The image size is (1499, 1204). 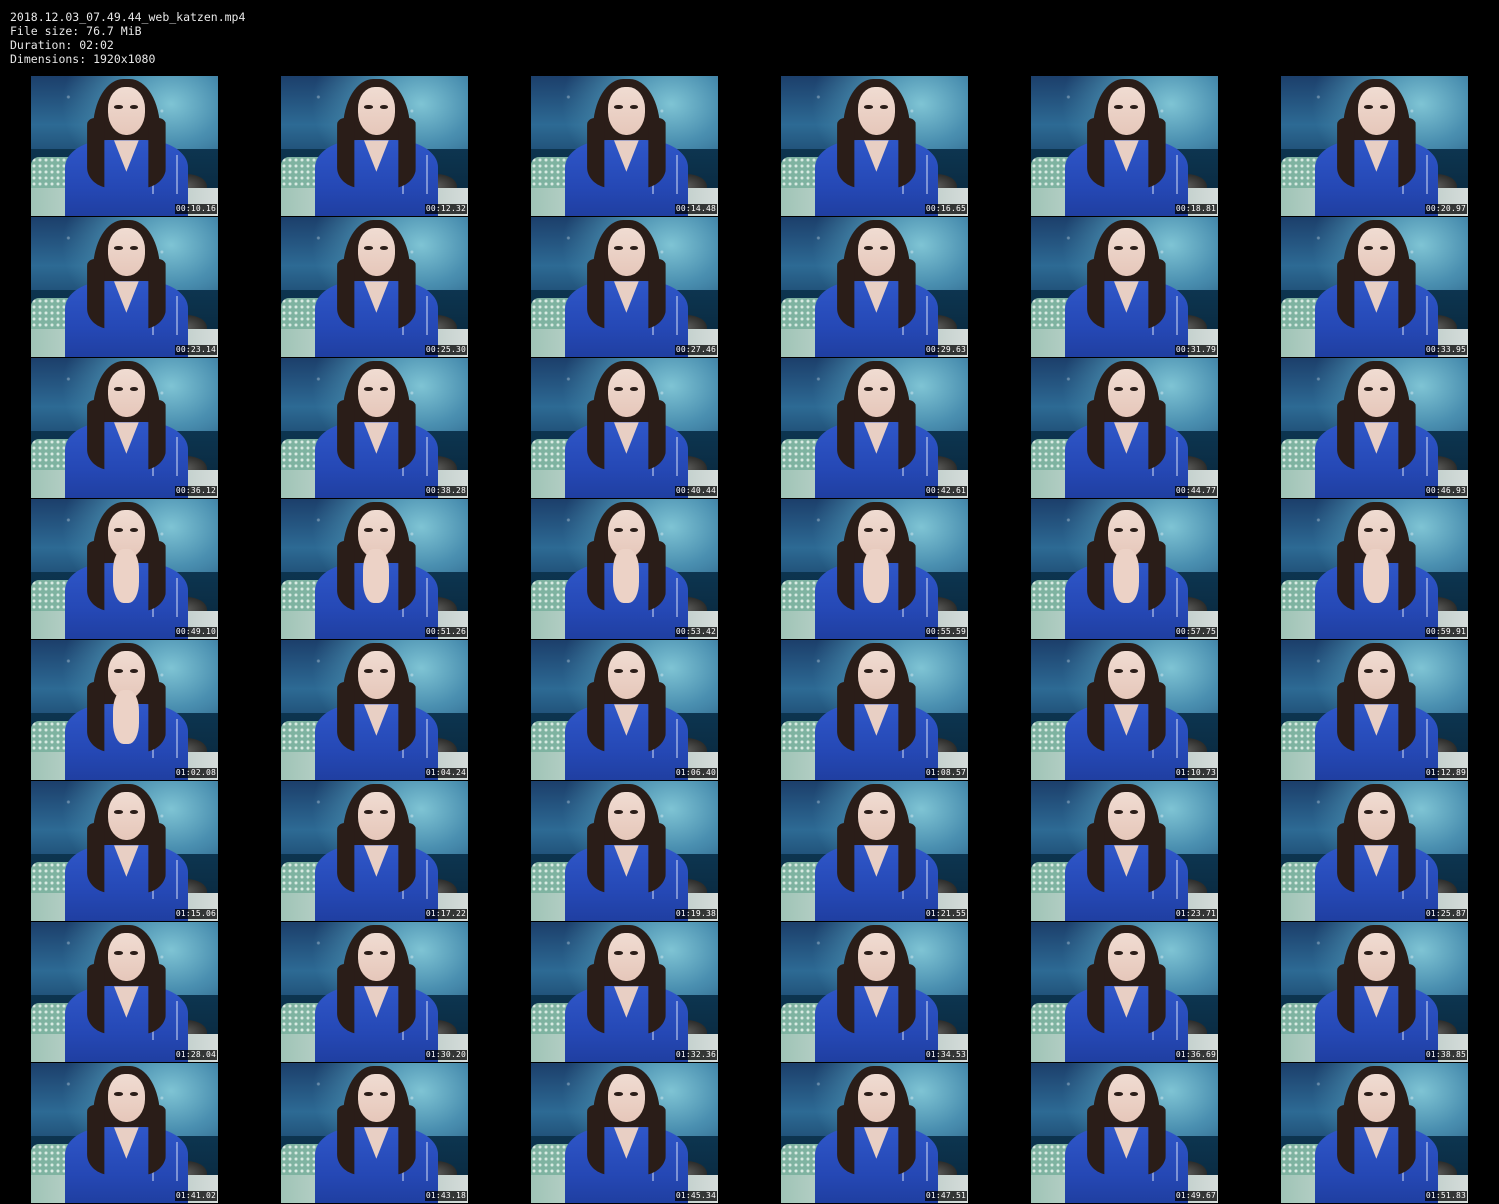 What do you see at coordinates (445, 632) in the screenshot?
I see `frame-timestamp: 00:51.26` at bounding box center [445, 632].